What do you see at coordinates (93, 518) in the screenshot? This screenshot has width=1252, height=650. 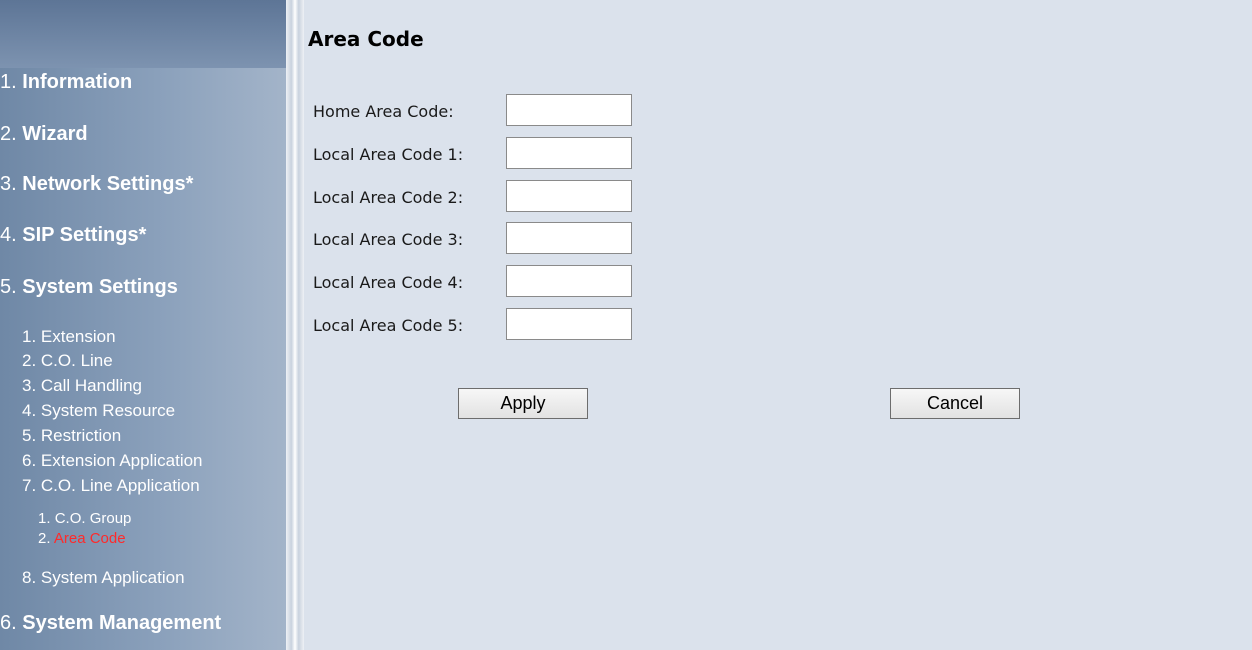 I see `nav-subsub-label: C.O. Group` at bounding box center [93, 518].